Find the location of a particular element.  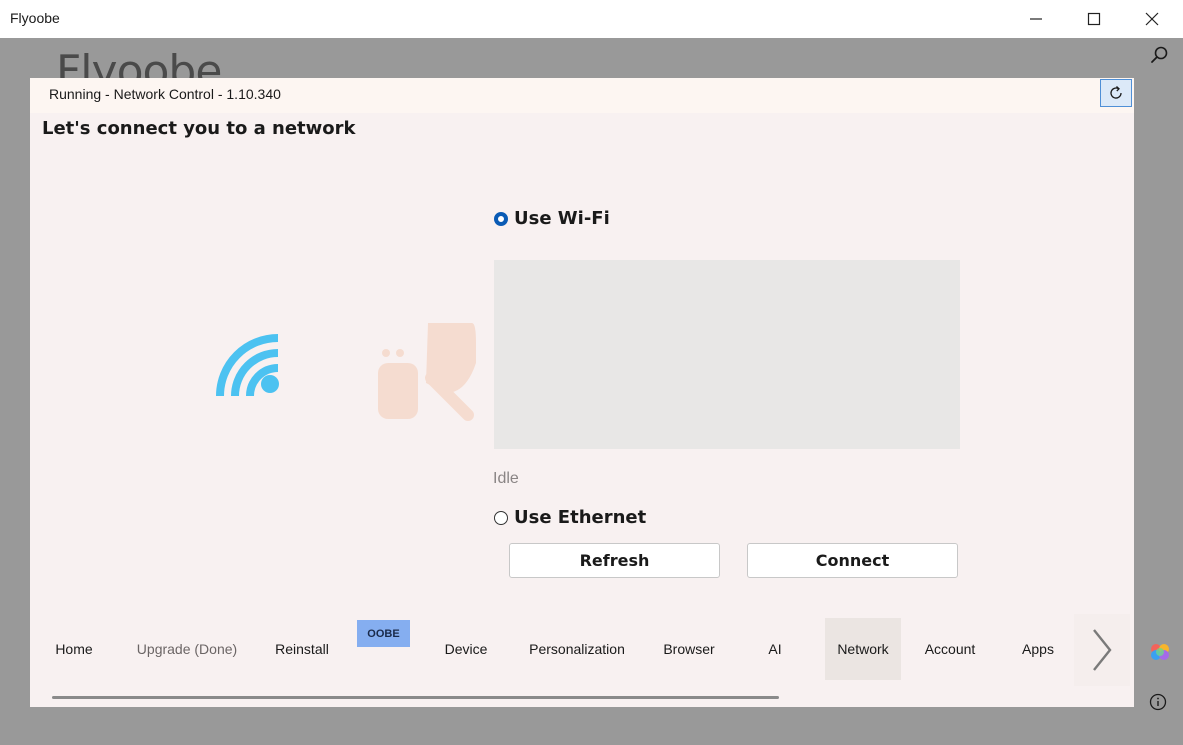

wifi-radio-indicator is located at coordinates (501, 218).